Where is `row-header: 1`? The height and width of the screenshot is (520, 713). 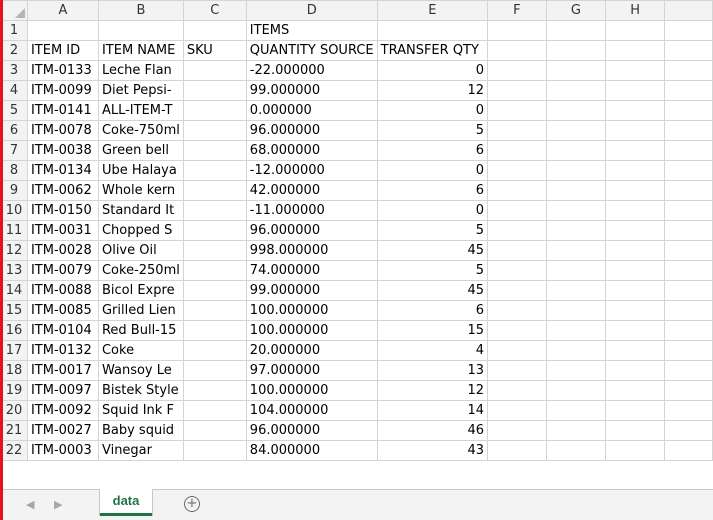 row-header: 1 is located at coordinates (14, 30).